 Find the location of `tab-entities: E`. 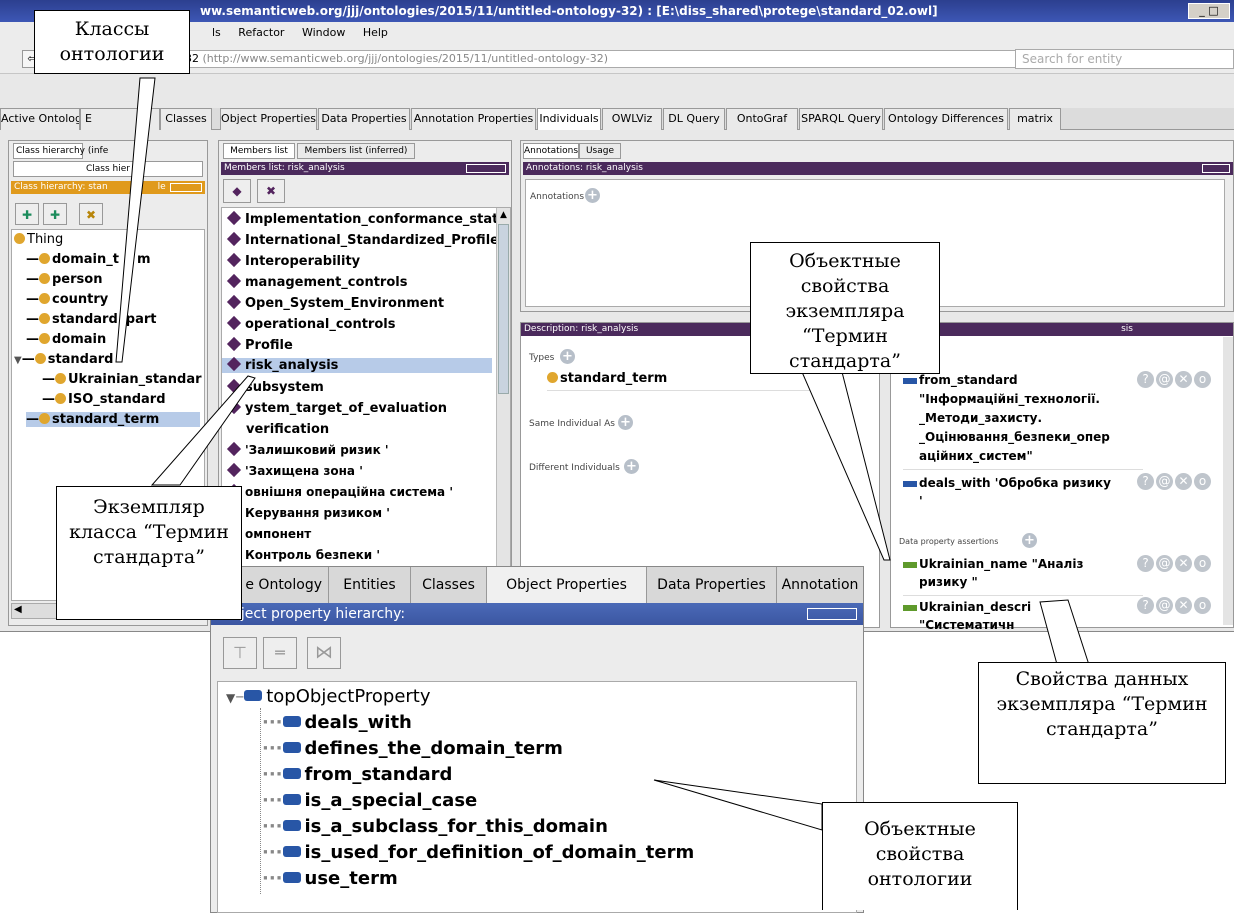

tab-entities: E is located at coordinates (120, 119).